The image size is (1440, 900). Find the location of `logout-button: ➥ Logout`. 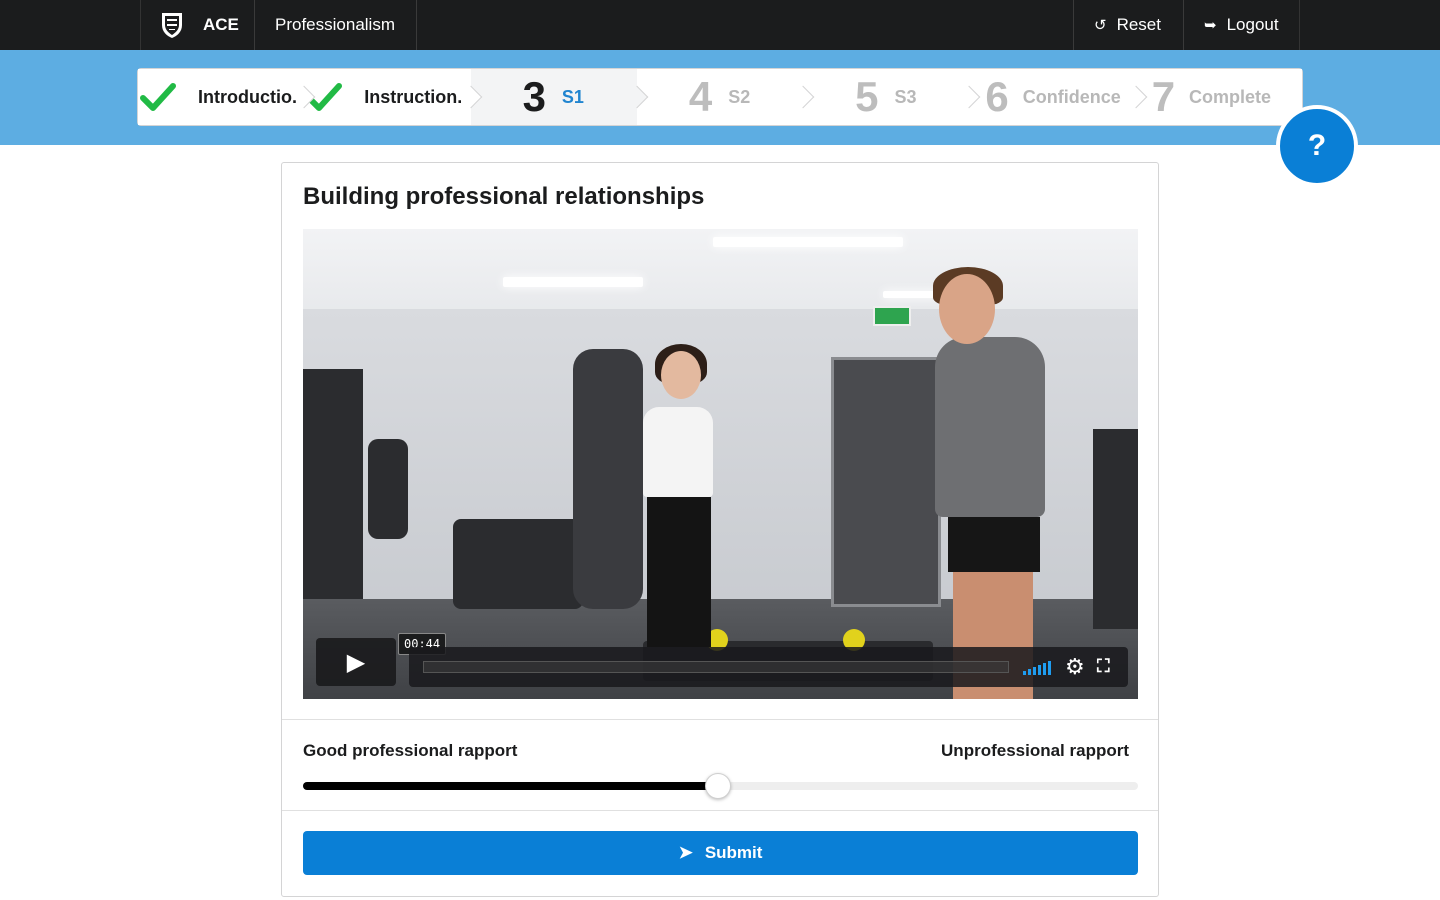

logout-button: ➥ Logout is located at coordinates (1242, 25).